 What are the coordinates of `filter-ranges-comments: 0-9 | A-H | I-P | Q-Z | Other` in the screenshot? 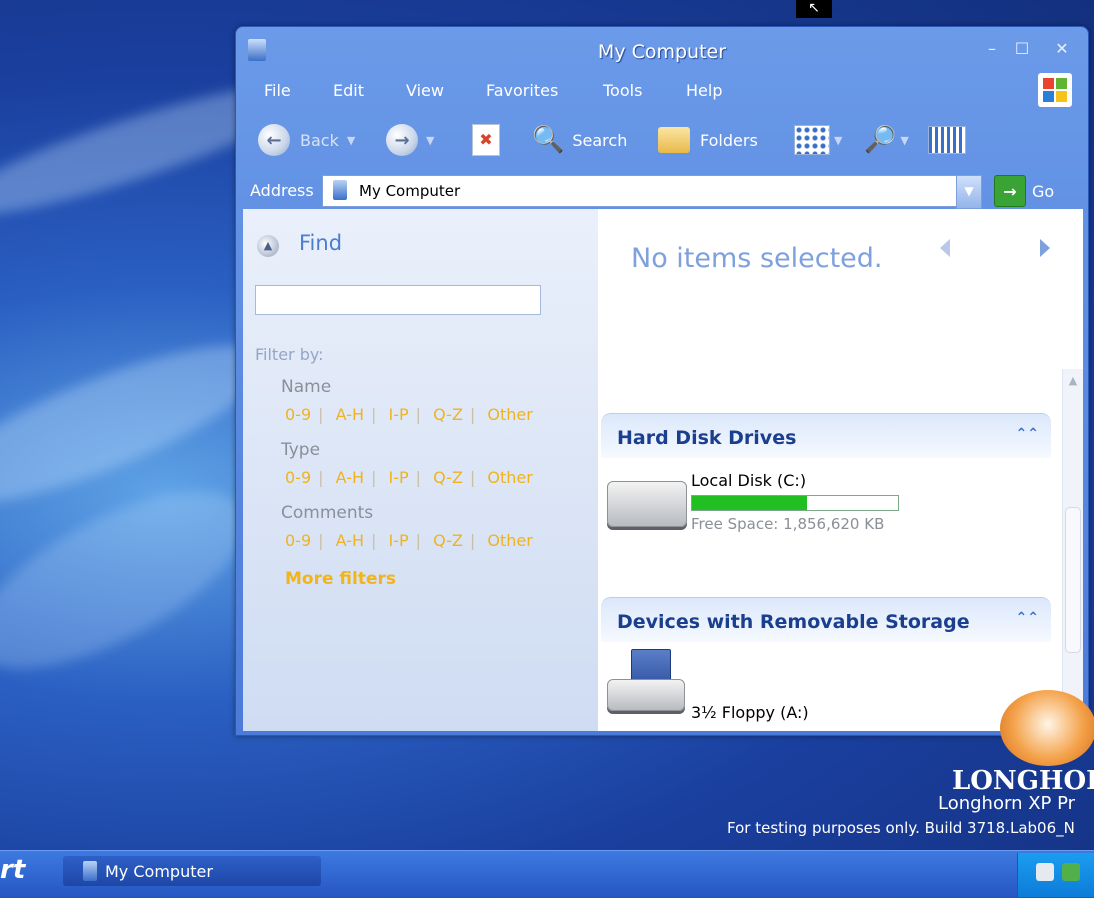 It's located at (409, 540).